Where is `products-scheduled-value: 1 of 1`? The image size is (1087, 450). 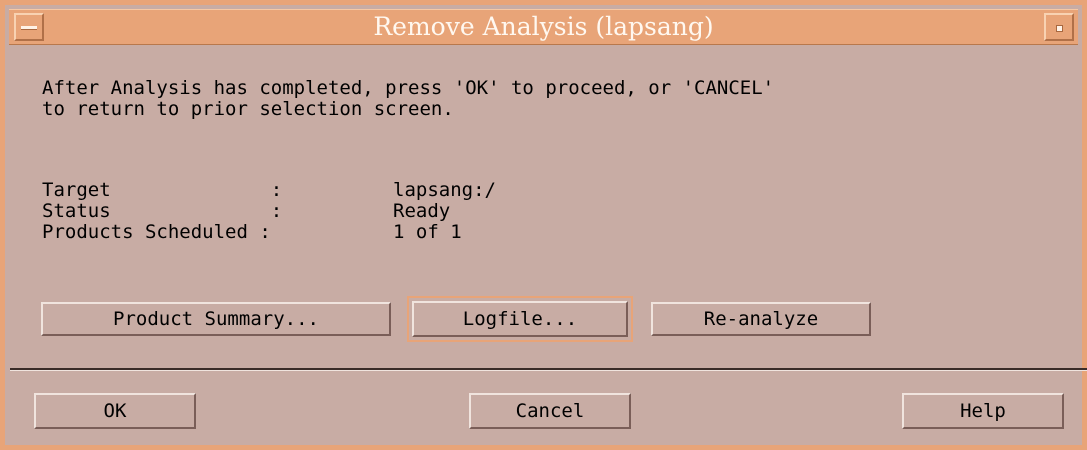 products-scheduled-value: 1 of 1 is located at coordinates (427, 232).